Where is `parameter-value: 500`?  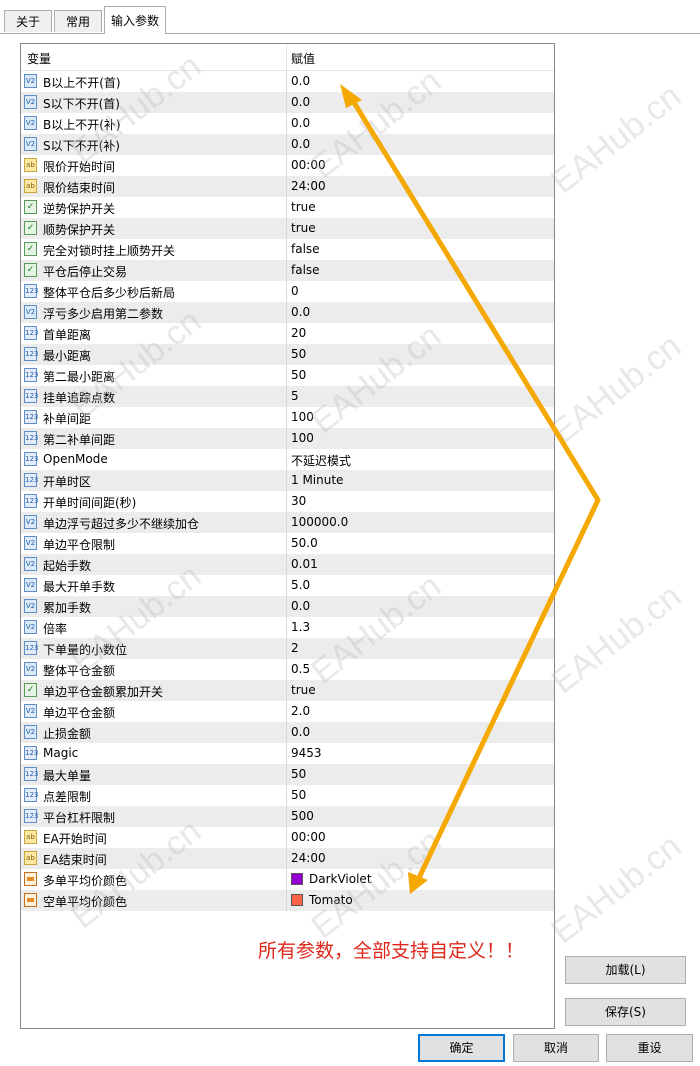
parameter-value: 500 is located at coordinates (302, 816).